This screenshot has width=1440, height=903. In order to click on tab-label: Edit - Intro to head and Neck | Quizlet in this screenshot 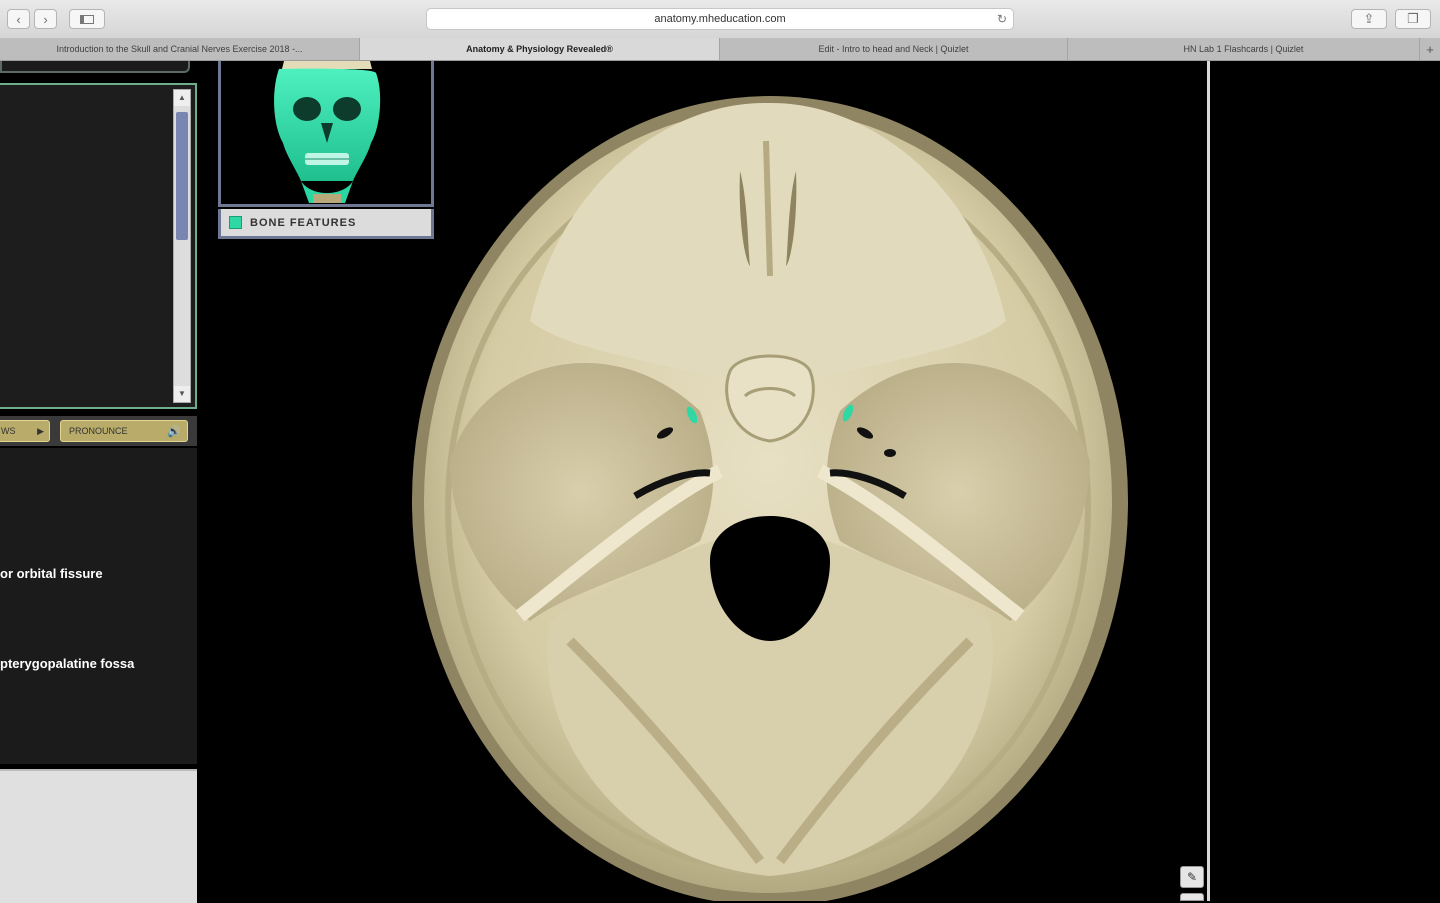, I will do `click(893, 49)`.